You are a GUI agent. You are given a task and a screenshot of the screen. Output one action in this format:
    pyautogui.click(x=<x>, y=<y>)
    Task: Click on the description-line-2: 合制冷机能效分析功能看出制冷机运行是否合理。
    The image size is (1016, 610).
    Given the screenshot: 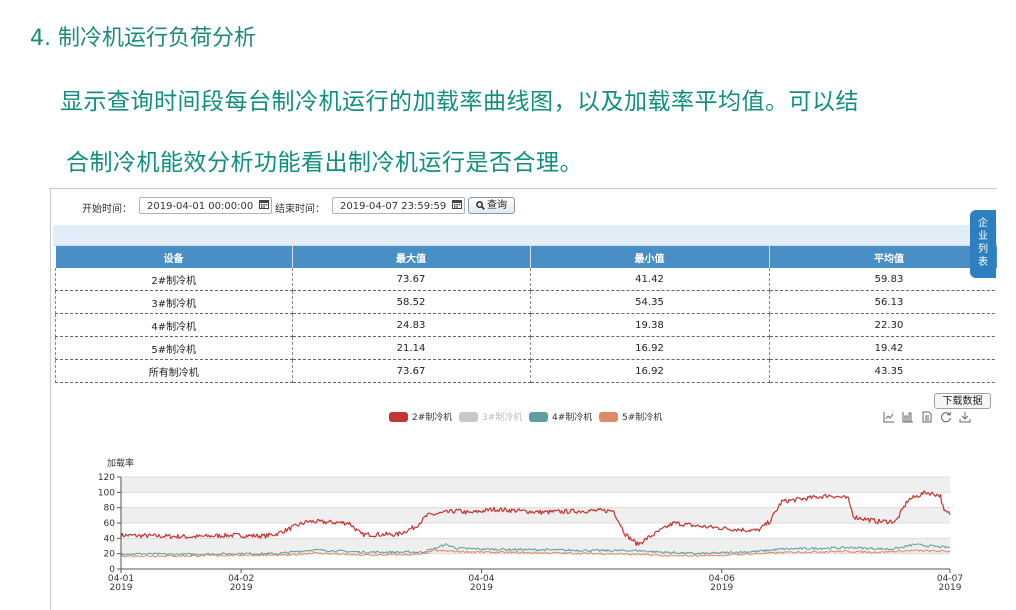 What is the action you would take?
    pyautogui.click(x=324, y=163)
    